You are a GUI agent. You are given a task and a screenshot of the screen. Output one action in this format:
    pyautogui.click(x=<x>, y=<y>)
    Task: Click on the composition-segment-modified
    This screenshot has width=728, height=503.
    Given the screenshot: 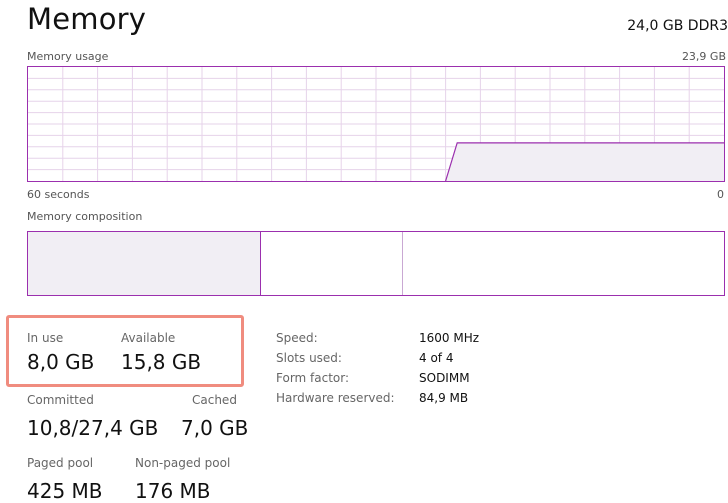 What is the action you would take?
    pyautogui.click(x=332, y=263)
    